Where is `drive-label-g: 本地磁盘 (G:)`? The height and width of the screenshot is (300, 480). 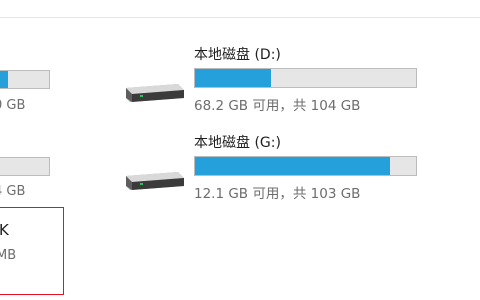 drive-label-g: 本地磁盘 (G:) is located at coordinates (237, 143).